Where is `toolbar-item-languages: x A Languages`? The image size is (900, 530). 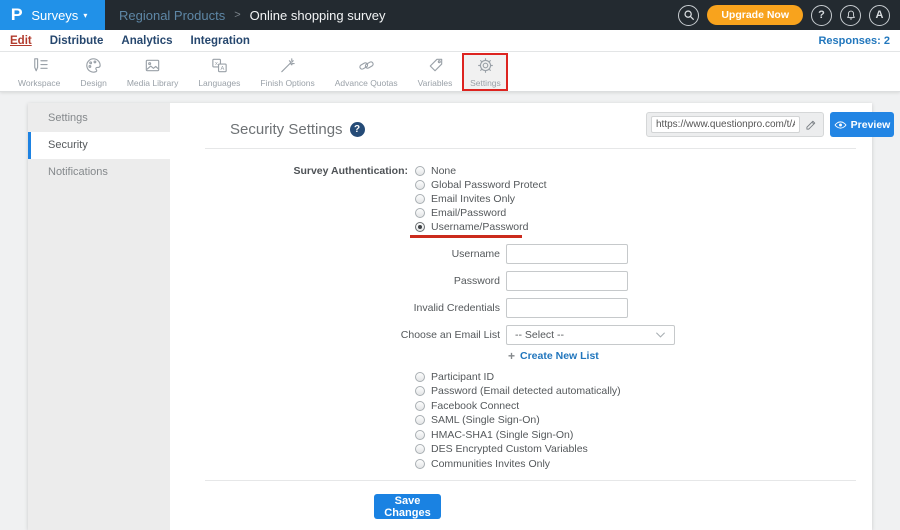 toolbar-item-languages: x A Languages is located at coordinates (219, 72).